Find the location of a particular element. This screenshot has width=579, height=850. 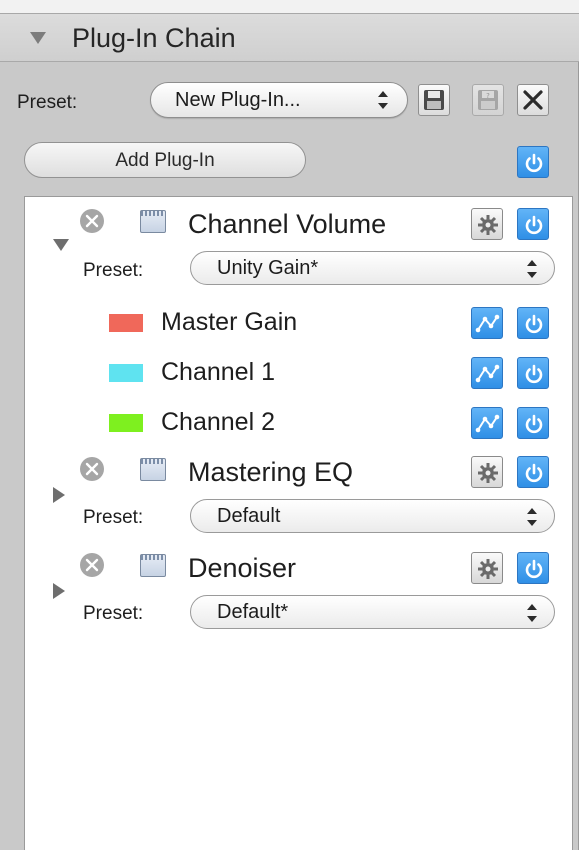

add-plugin-button: Add Plug-In is located at coordinates (165, 160).